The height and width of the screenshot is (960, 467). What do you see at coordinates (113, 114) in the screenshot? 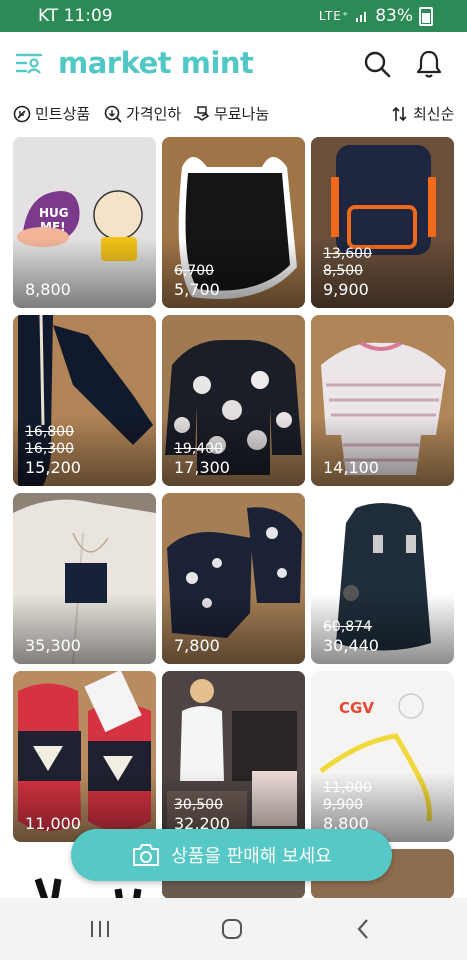
I see `price-drop-icon` at bounding box center [113, 114].